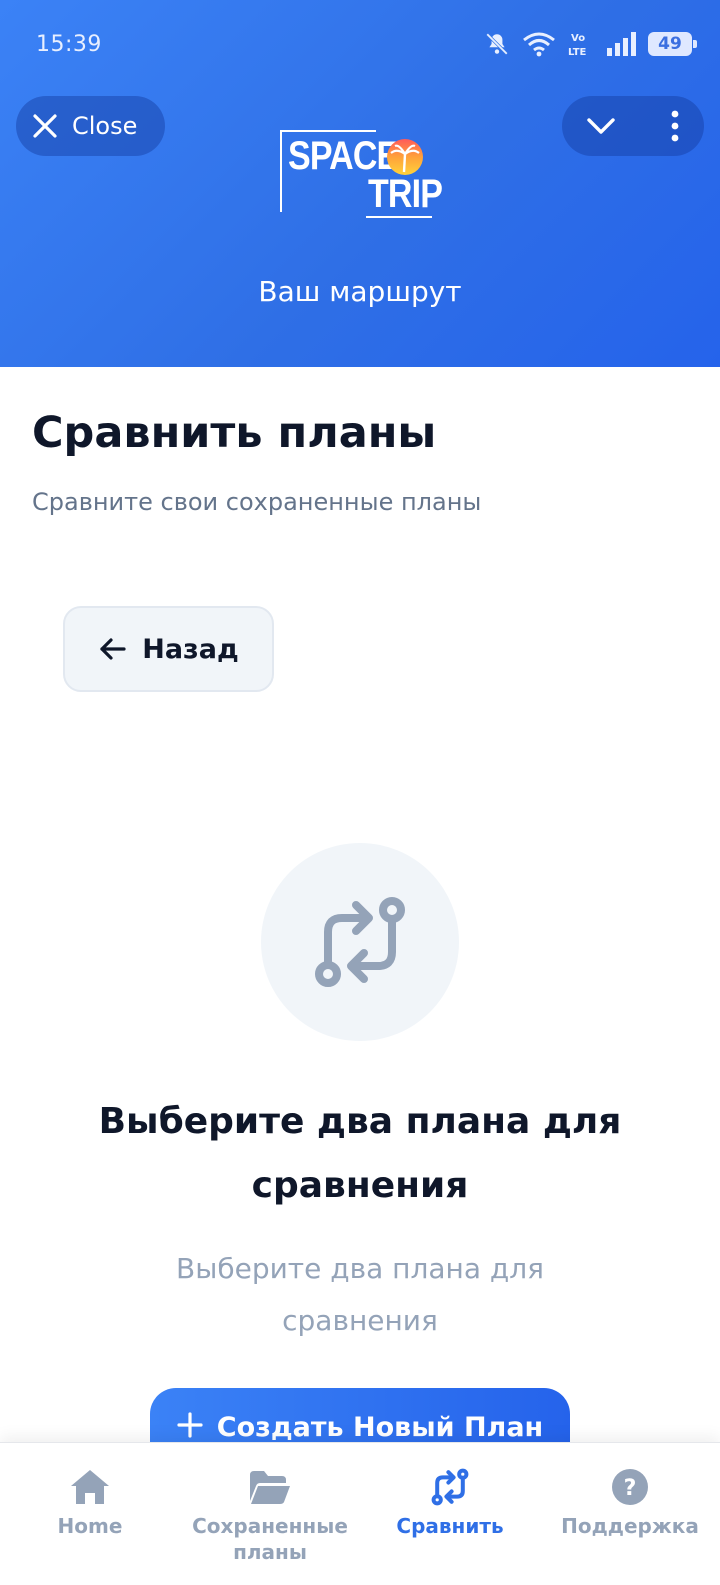  Describe the element at coordinates (675, 126) in the screenshot. I see `more-vertical-icon` at that location.